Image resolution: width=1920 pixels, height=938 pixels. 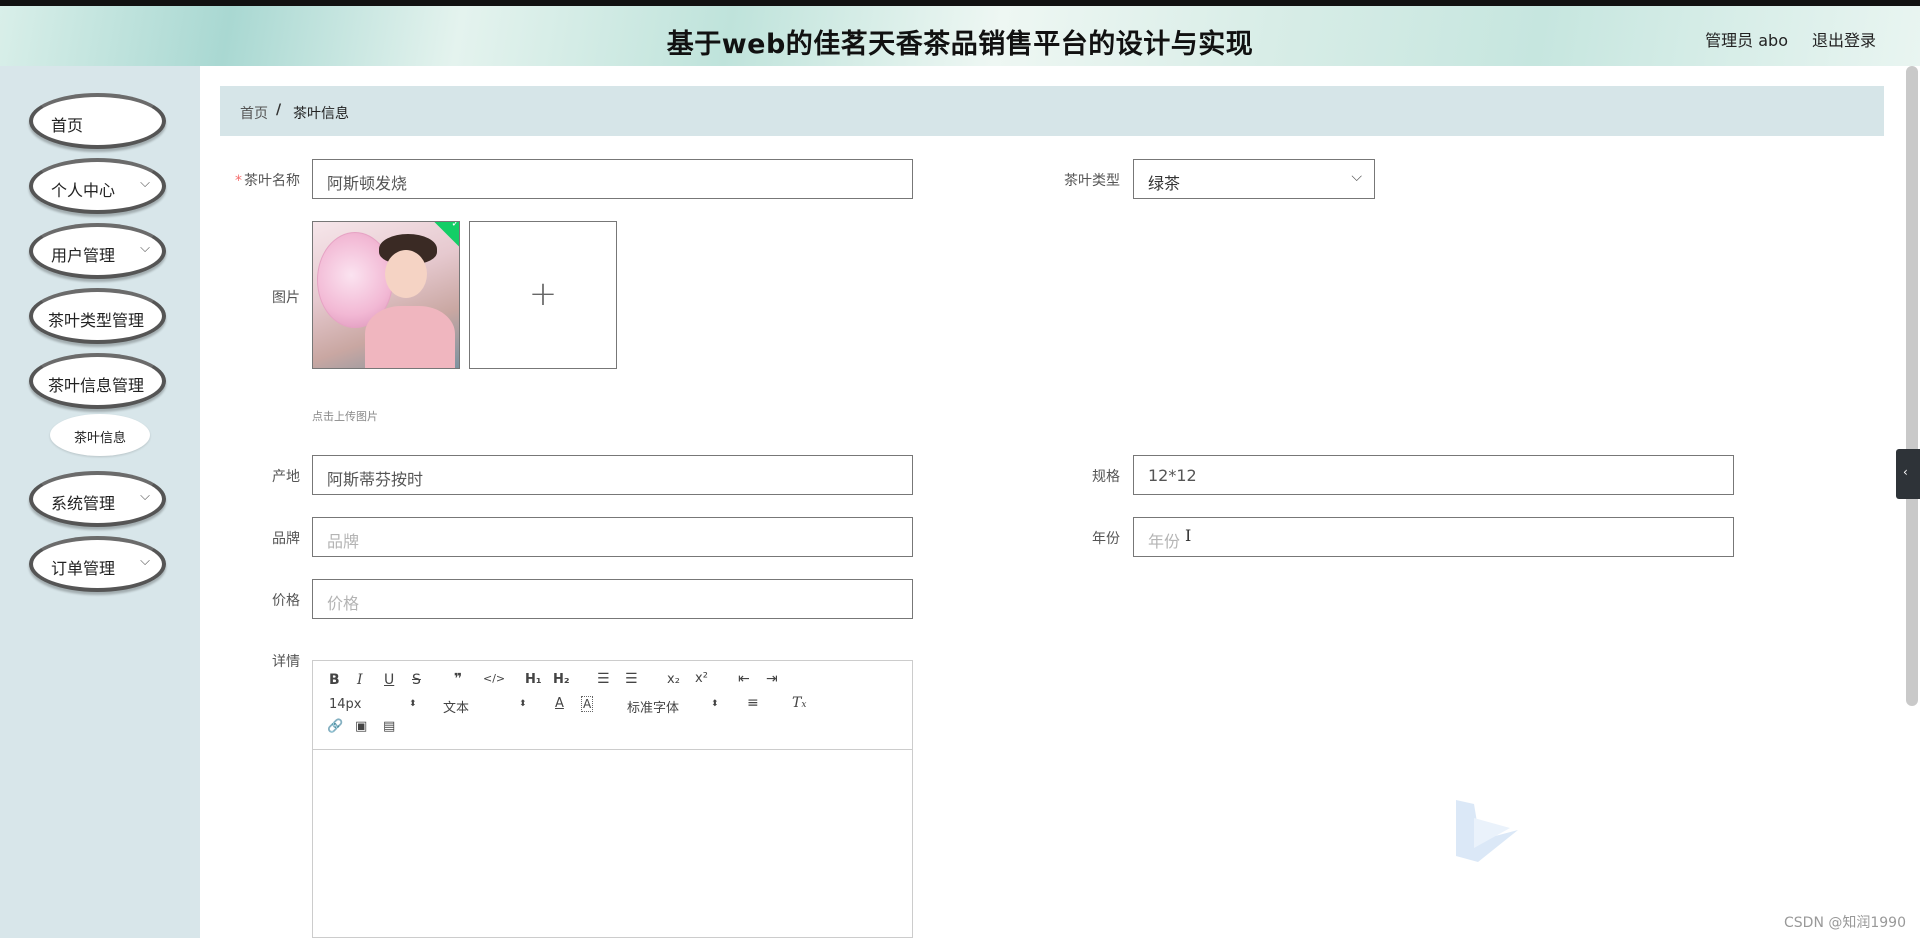 What do you see at coordinates (286, 601) in the screenshot?
I see `price-label: 价格` at bounding box center [286, 601].